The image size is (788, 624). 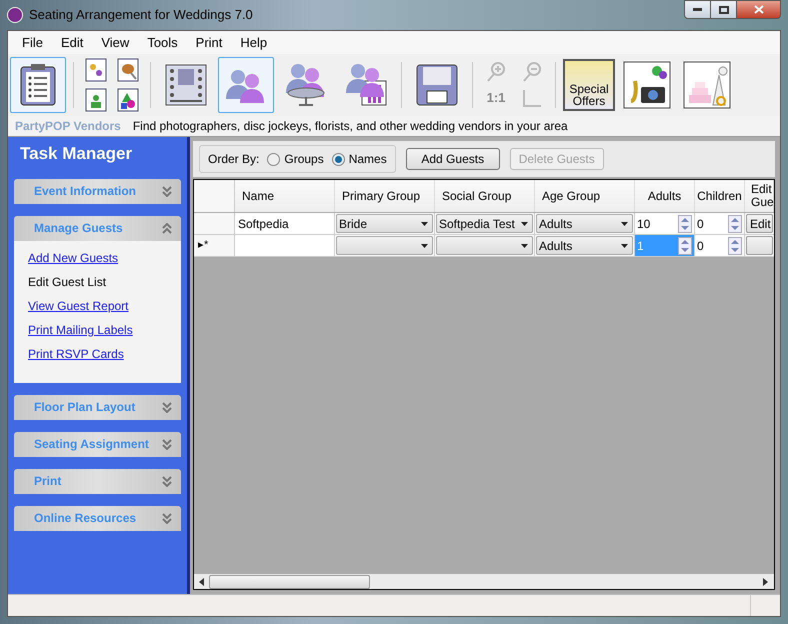 What do you see at coordinates (186, 85) in the screenshot?
I see `floor-plan-icon` at bounding box center [186, 85].